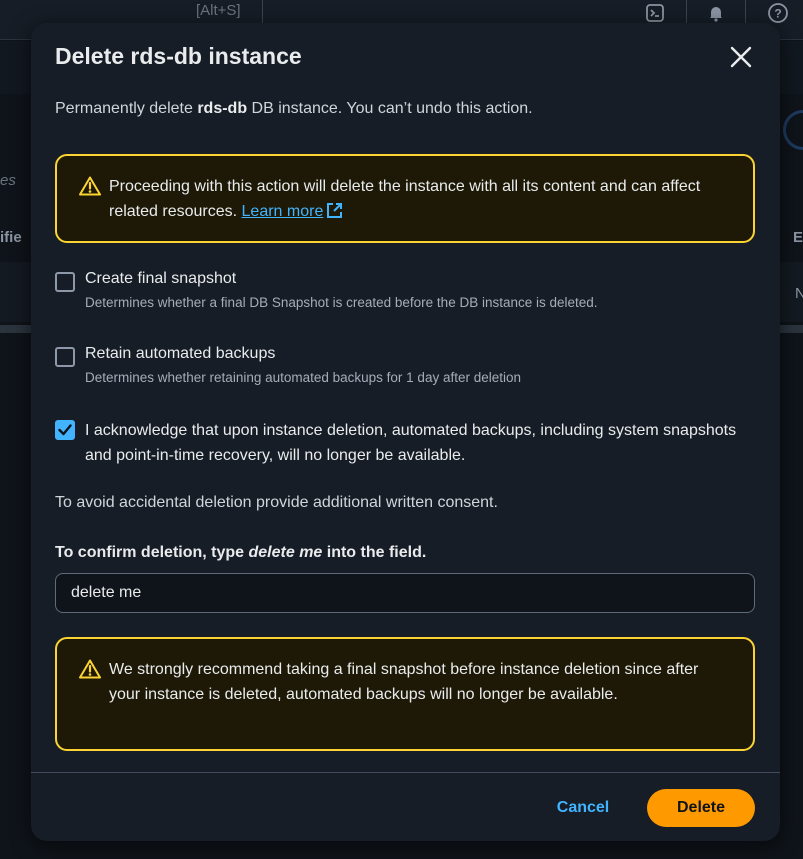  I want to click on confirm-label-suffix: into the field., so click(374, 552).